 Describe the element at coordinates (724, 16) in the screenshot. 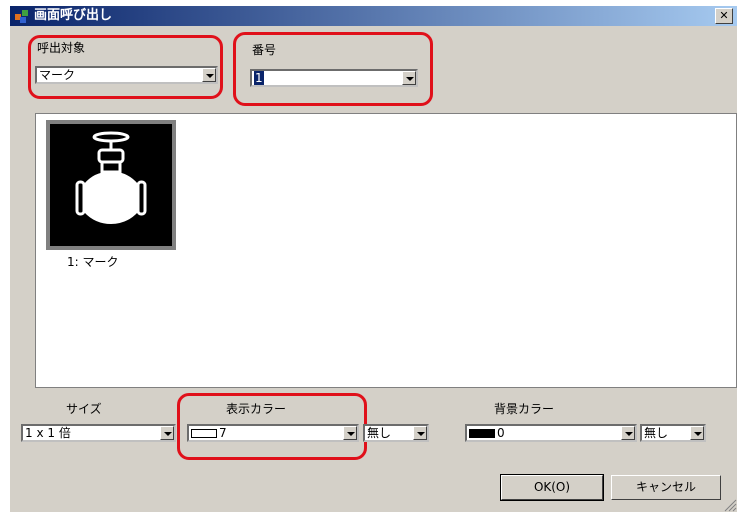

I see `close-button: ✕` at that location.